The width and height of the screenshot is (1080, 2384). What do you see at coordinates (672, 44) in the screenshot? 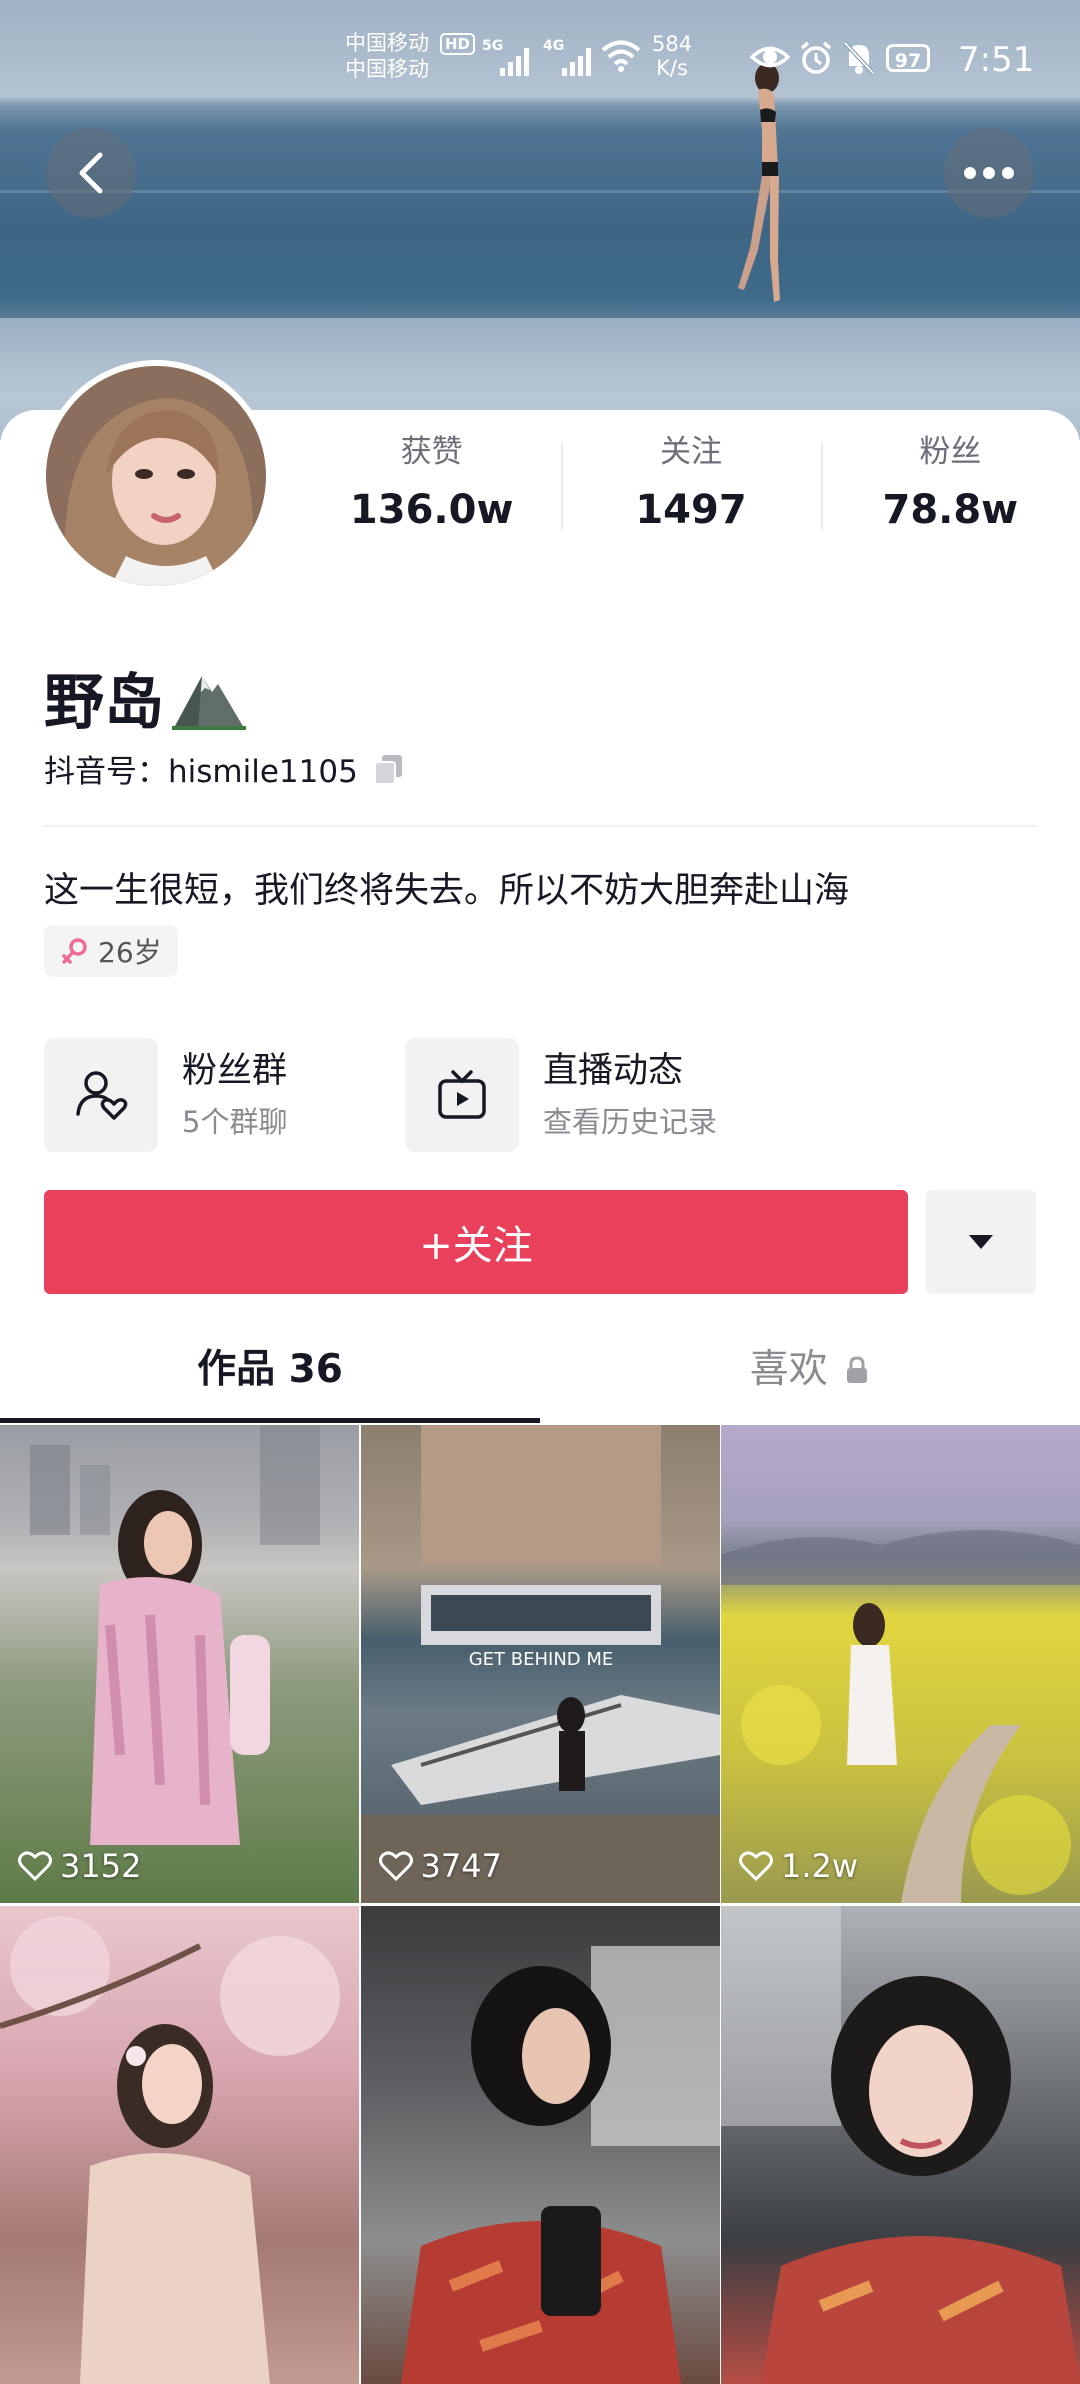
I see `speed-value: 584` at bounding box center [672, 44].